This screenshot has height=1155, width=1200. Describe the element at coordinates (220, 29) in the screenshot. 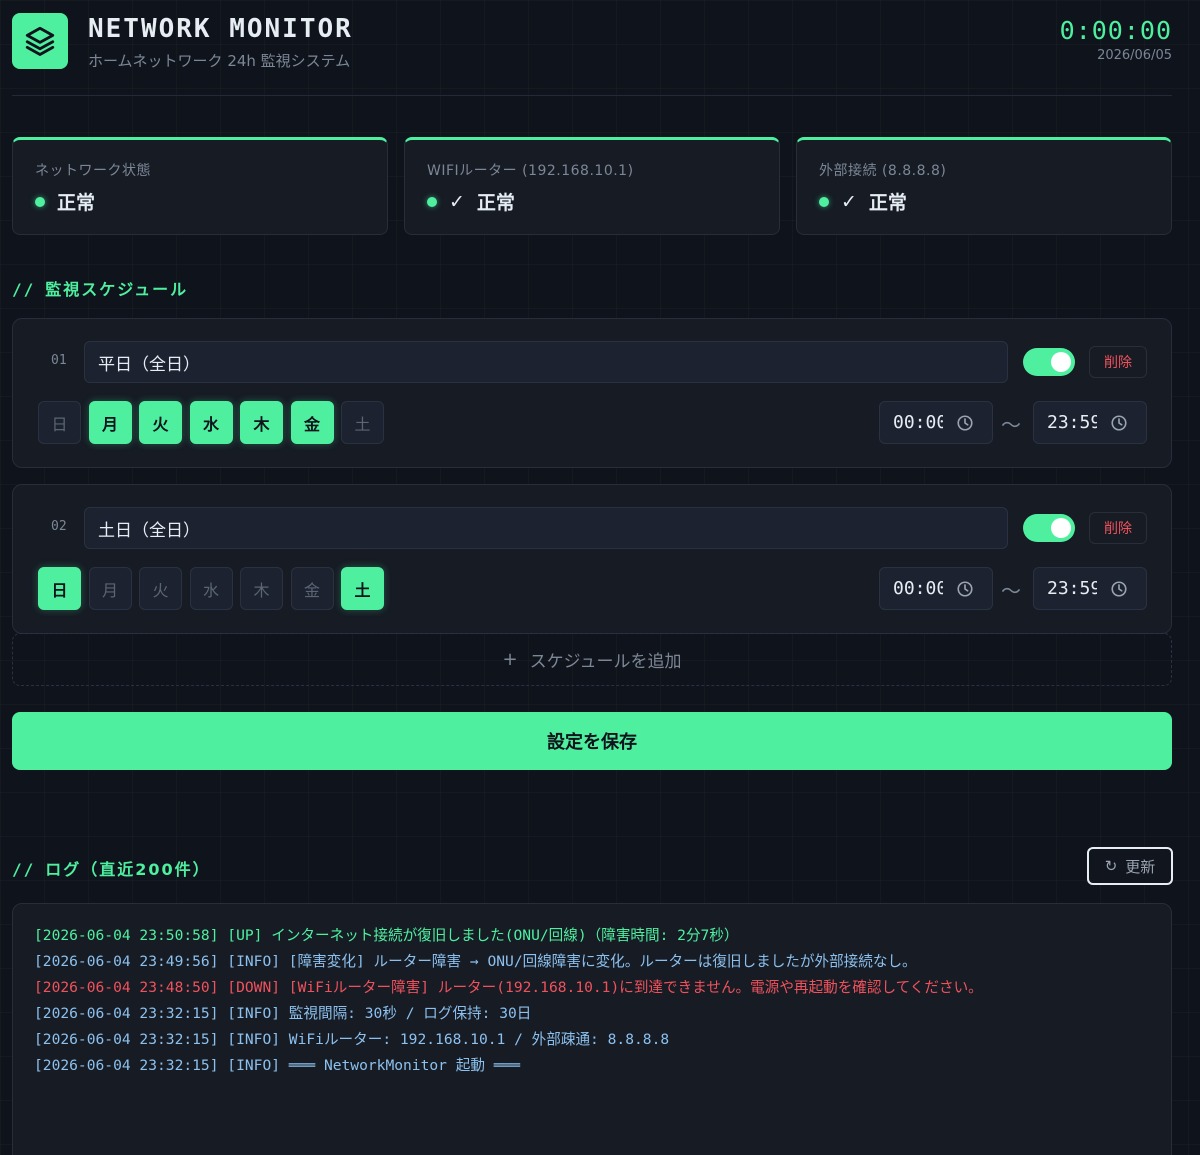

I see `app-title: NETWORK MONITOR` at that location.